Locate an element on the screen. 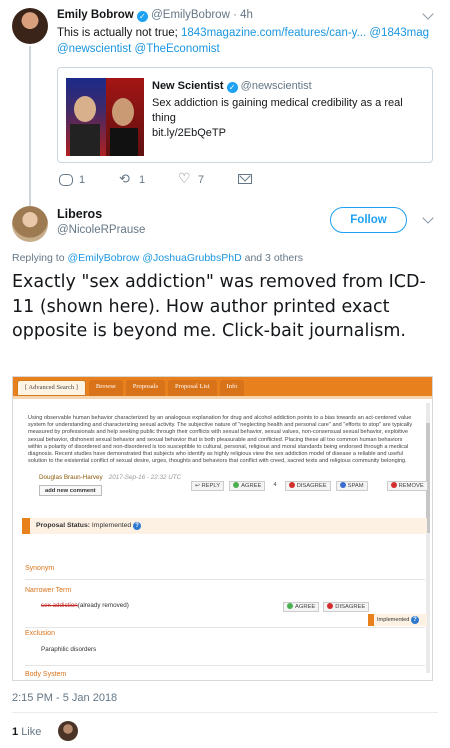 The image size is (450, 748). comment-agree-button: AGREE is located at coordinates (247, 486).